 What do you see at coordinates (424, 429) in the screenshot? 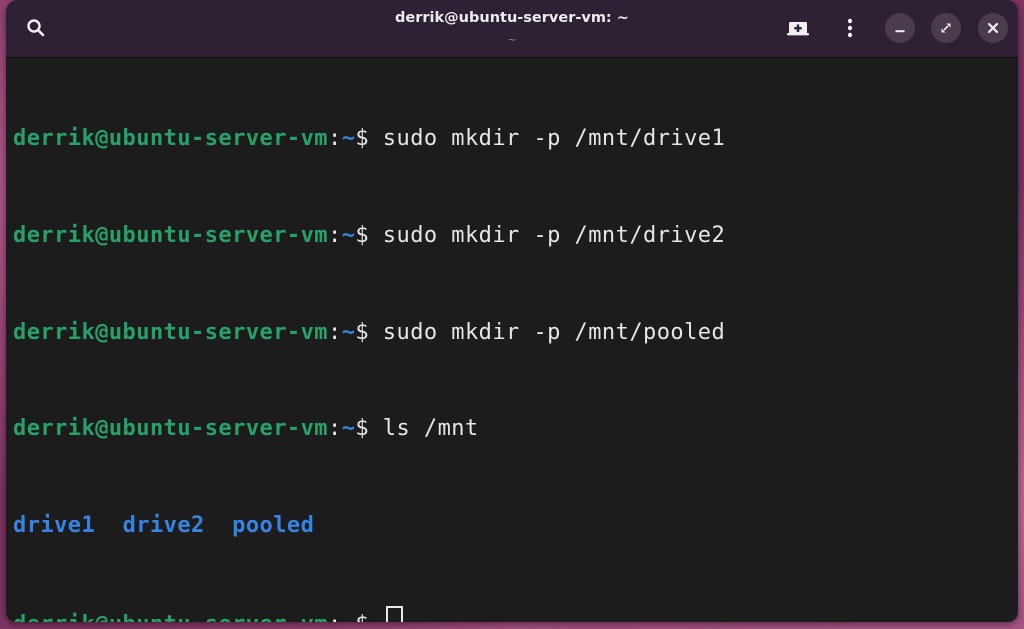
I see `command-text: ls /mnt` at bounding box center [424, 429].